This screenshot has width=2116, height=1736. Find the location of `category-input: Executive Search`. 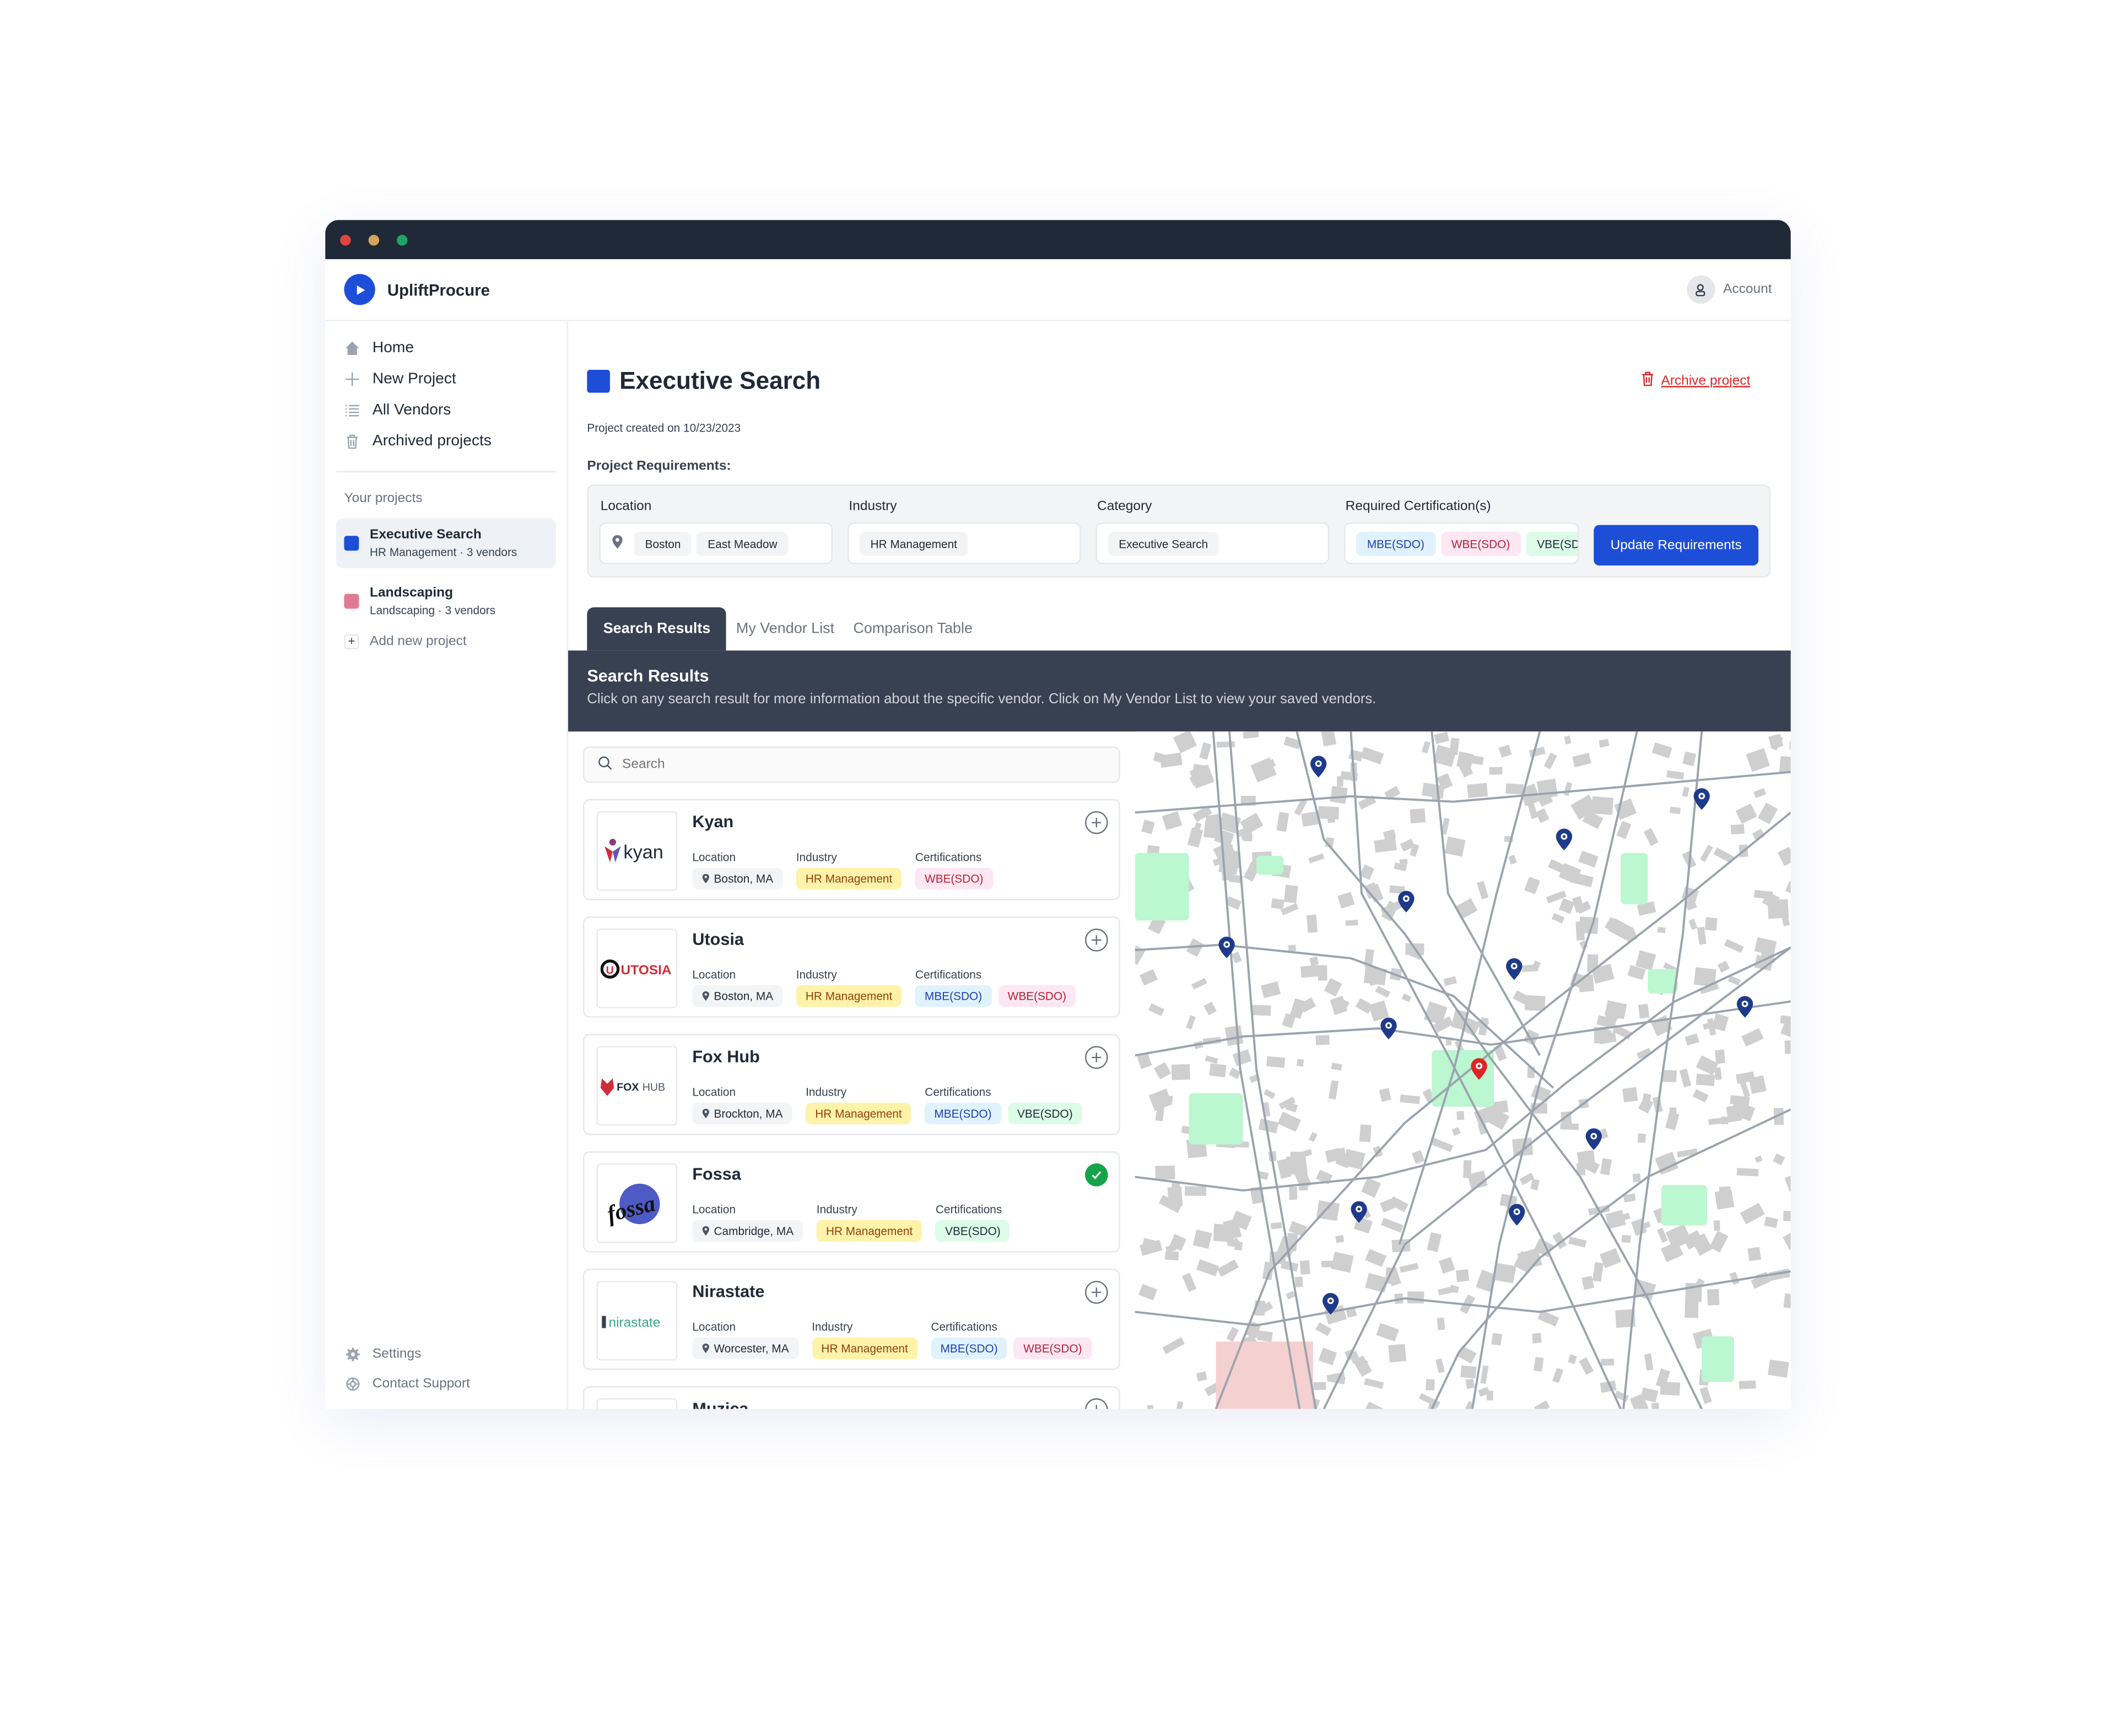

category-input: Executive Search is located at coordinates (1212, 543).